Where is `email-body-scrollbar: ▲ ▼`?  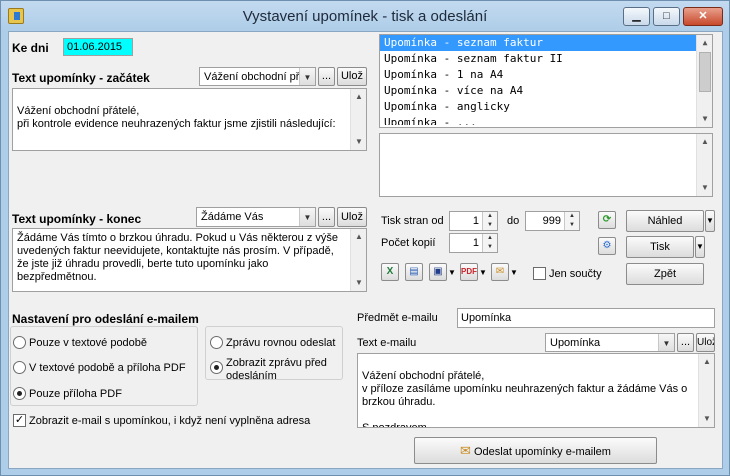 email-body-scrollbar: ▲ ▼ is located at coordinates (706, 390).